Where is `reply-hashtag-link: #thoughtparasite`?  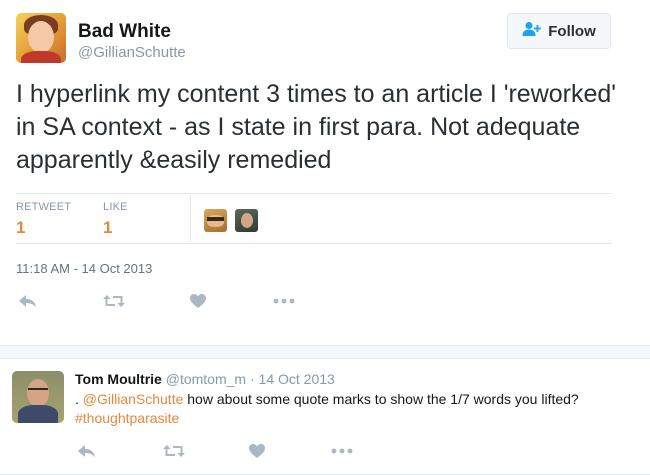 reply-hashtag-link: #thoughtparasite is located at coordinates (127, 418).